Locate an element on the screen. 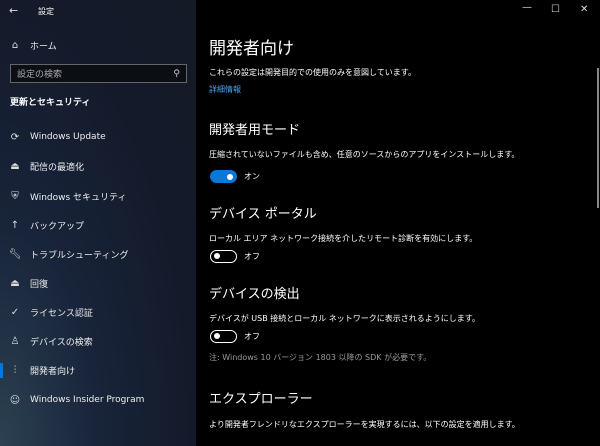 The width and height of the screenshot is (600, 446). minimize-button: — is located at coordinates (527, 7).